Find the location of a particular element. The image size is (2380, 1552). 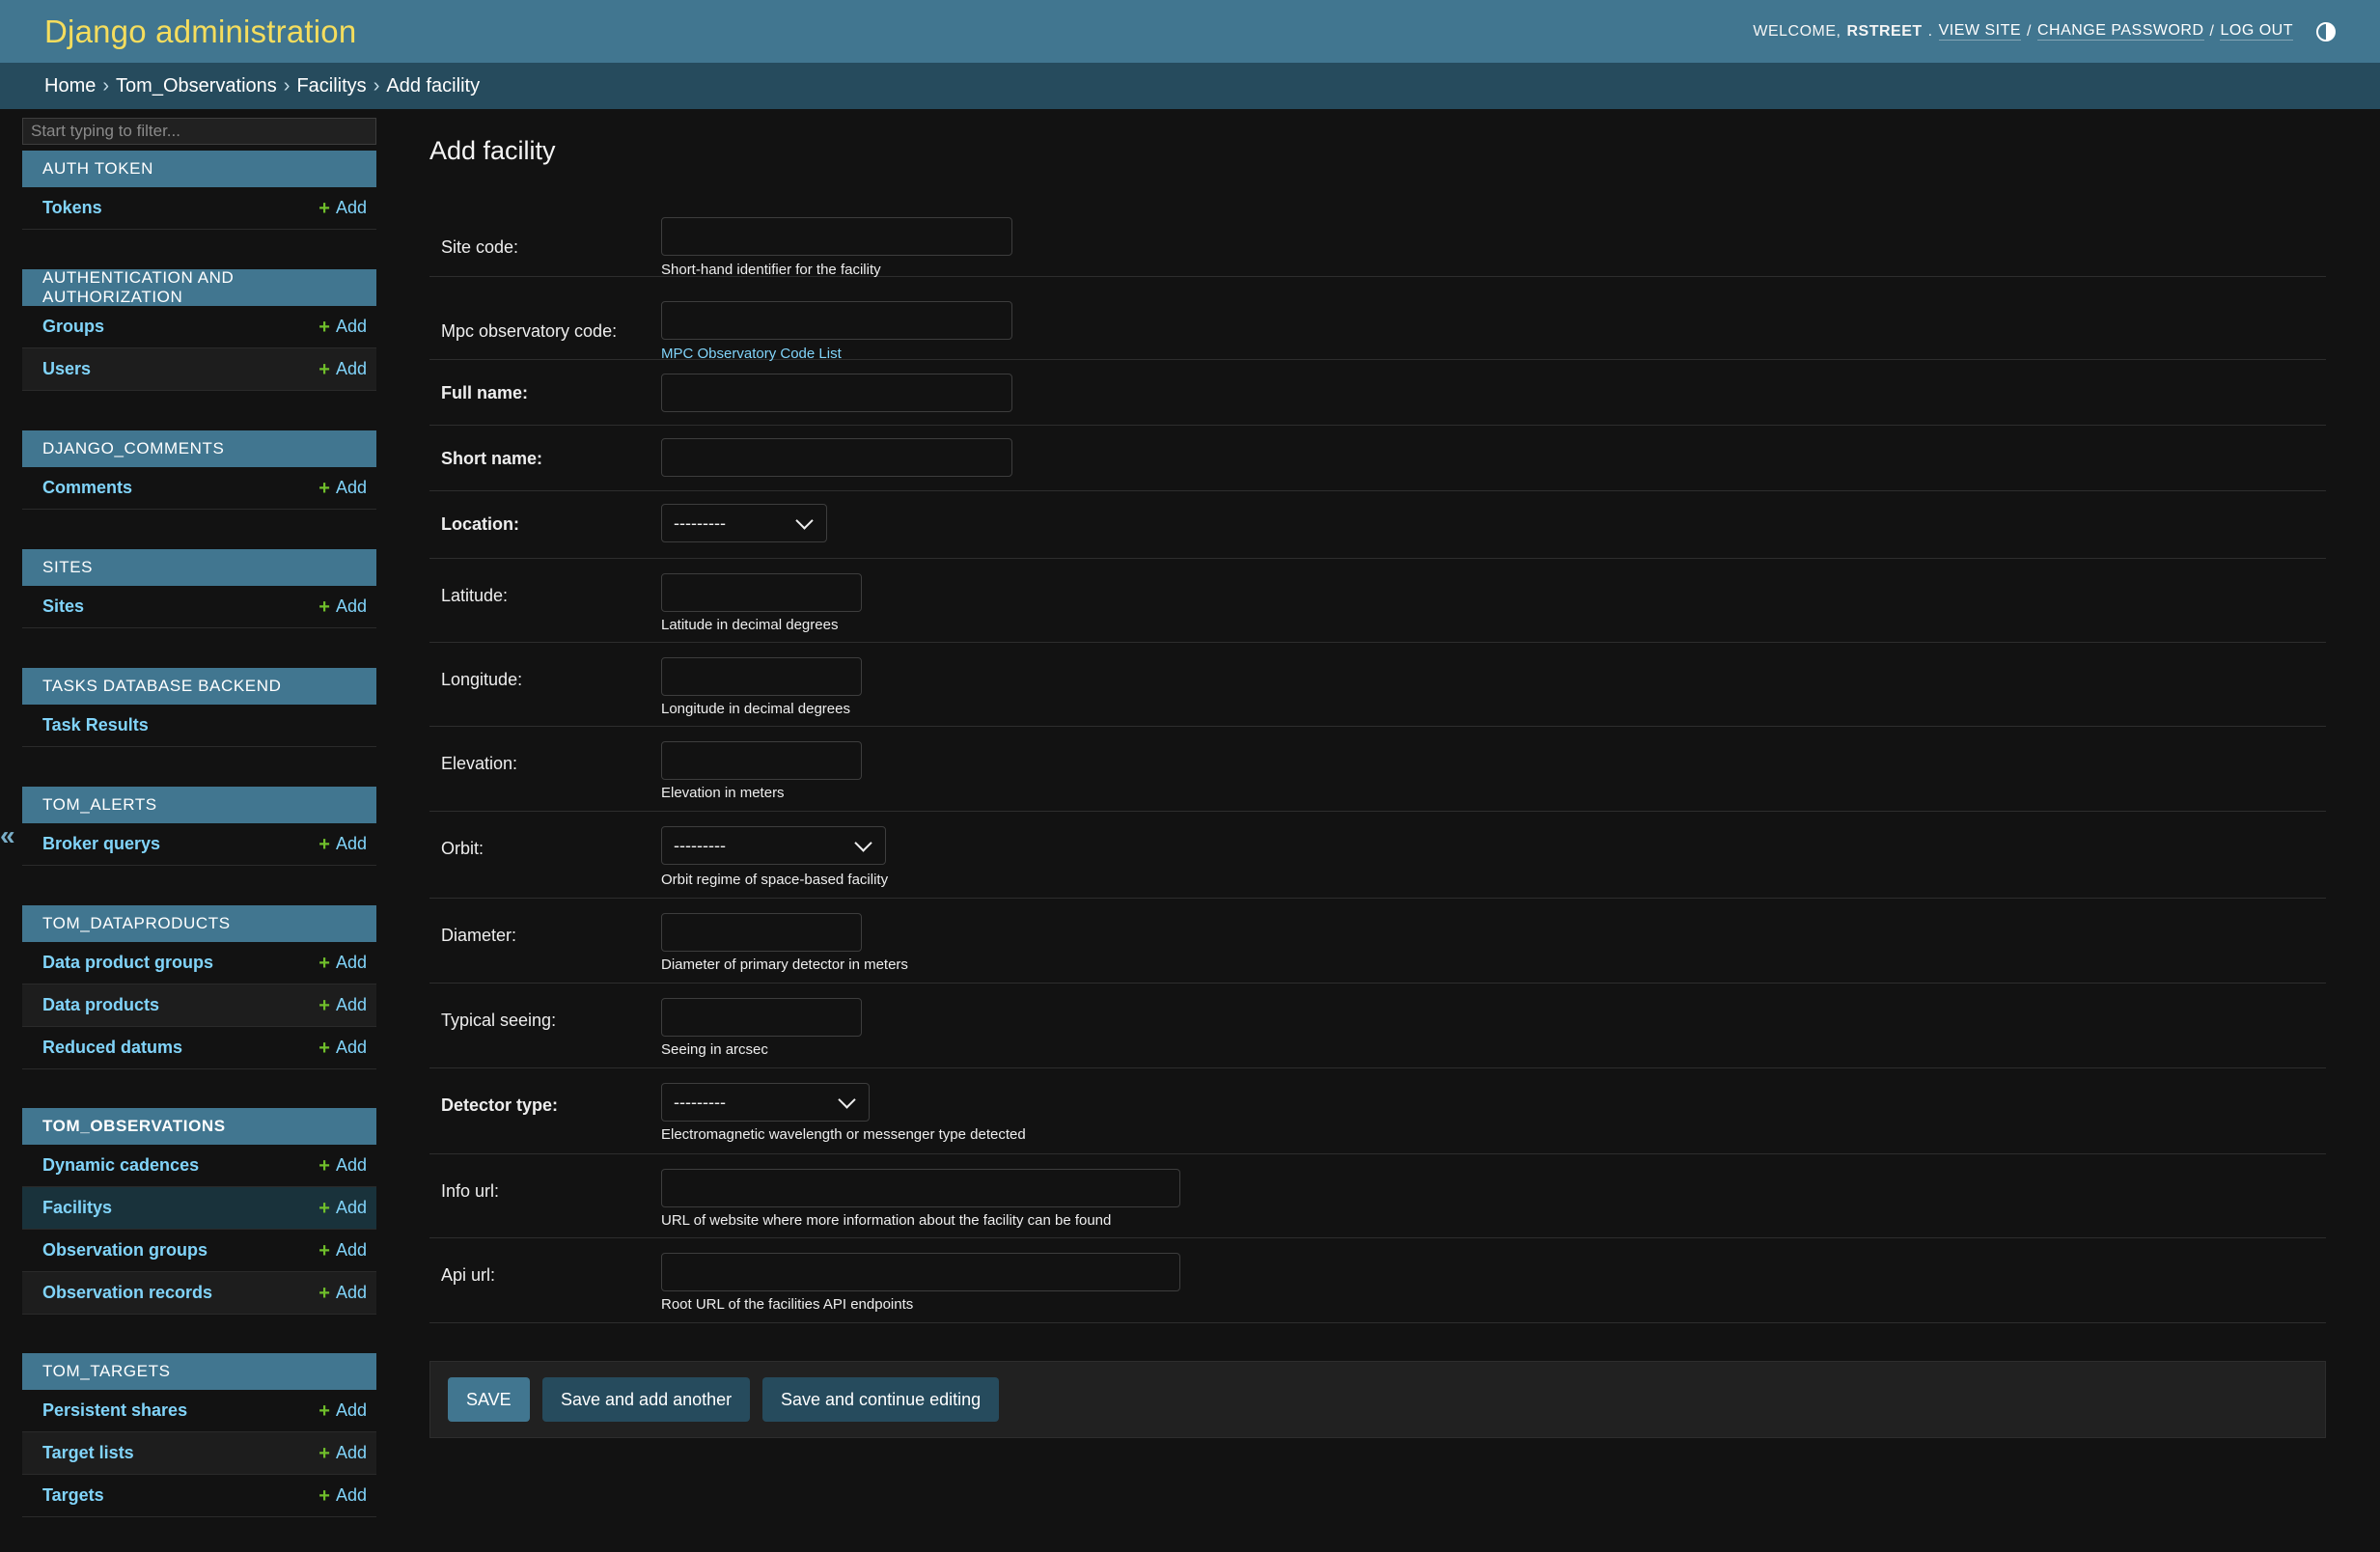

location-select: --------- is located at coordinates (744, 523).